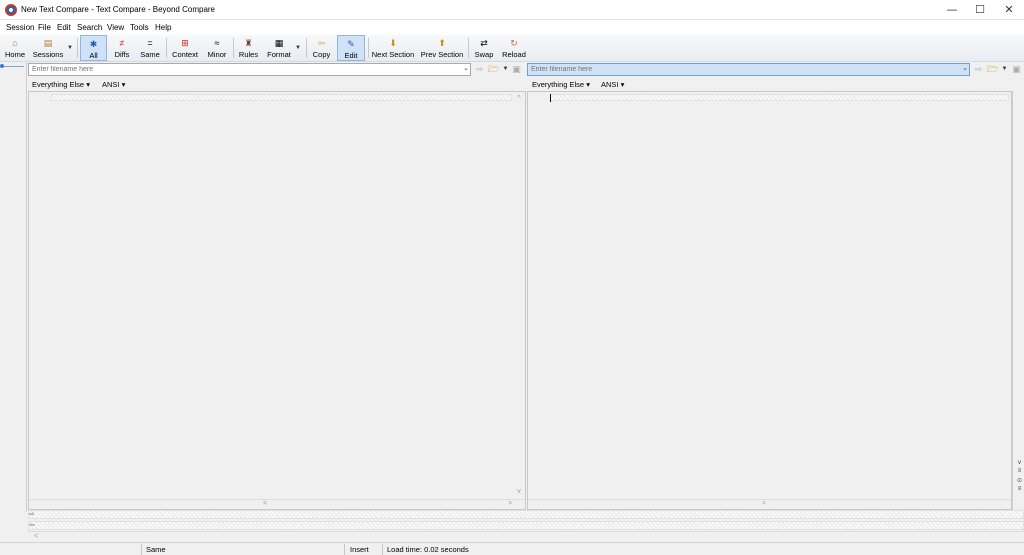 This screenshot has width=1024, height=555. I want to click on right-text-line, so click(779, 97).